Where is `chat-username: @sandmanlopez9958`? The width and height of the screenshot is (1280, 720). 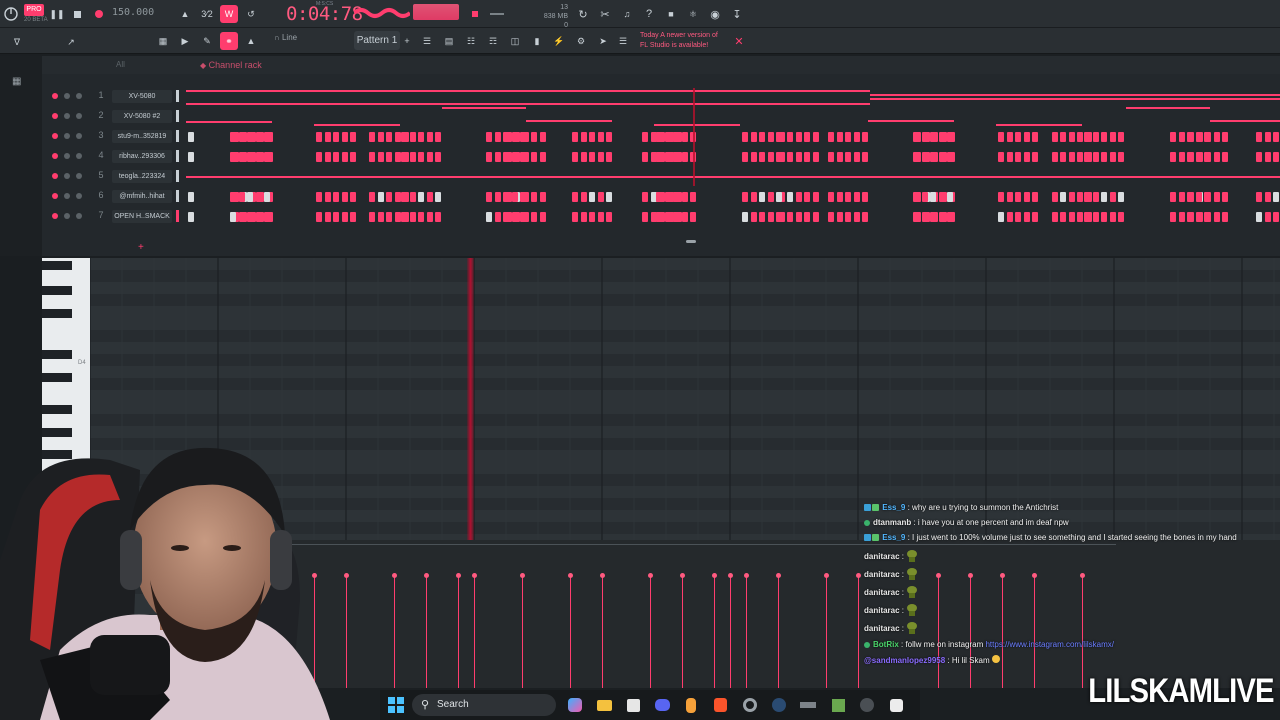 chat-username: @sandmanlopez9958 is located at coordinates (904, 660).